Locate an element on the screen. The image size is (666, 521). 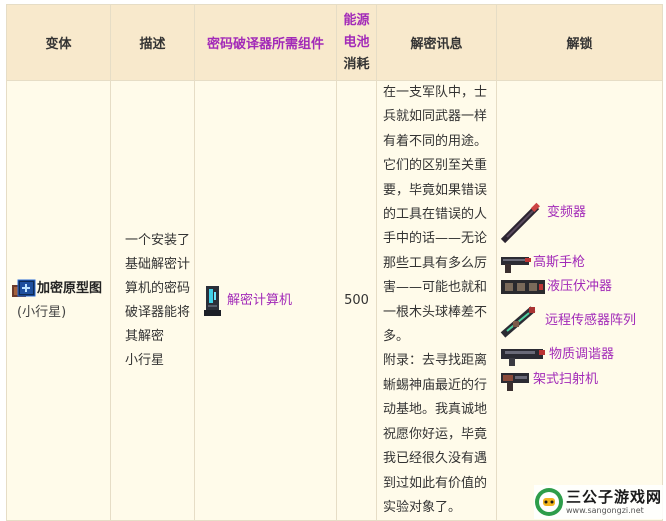
variant-cell: 加密原型图 (小行星) is located at coordinates (58, 300).